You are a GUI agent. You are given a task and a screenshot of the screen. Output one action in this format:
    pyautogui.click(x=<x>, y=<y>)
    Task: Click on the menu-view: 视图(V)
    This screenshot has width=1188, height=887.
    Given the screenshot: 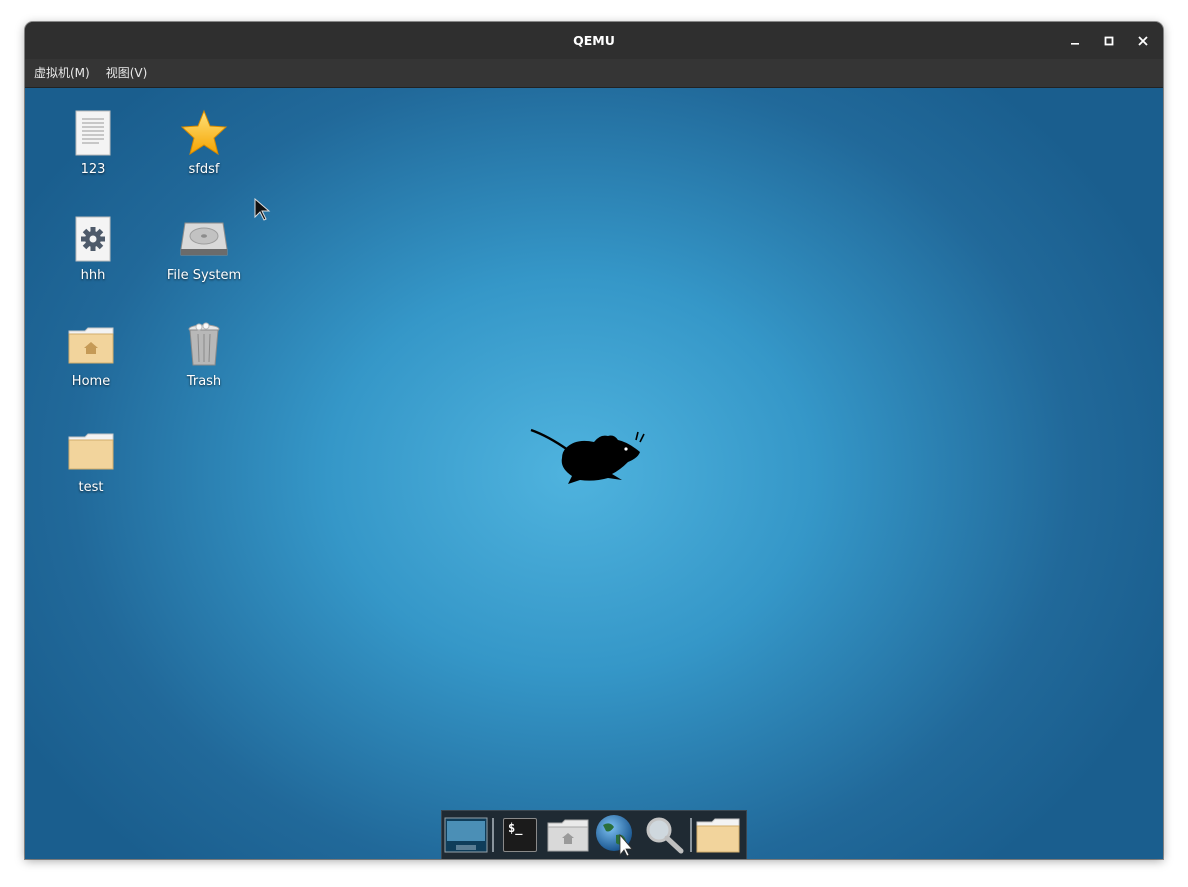 What is the action you would take?
    pyautogui.click(x=127, y=73)
    